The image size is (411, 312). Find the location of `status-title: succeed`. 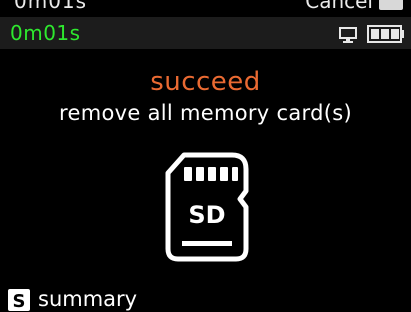

status-title: succeed is located at coordinates (205, 82).